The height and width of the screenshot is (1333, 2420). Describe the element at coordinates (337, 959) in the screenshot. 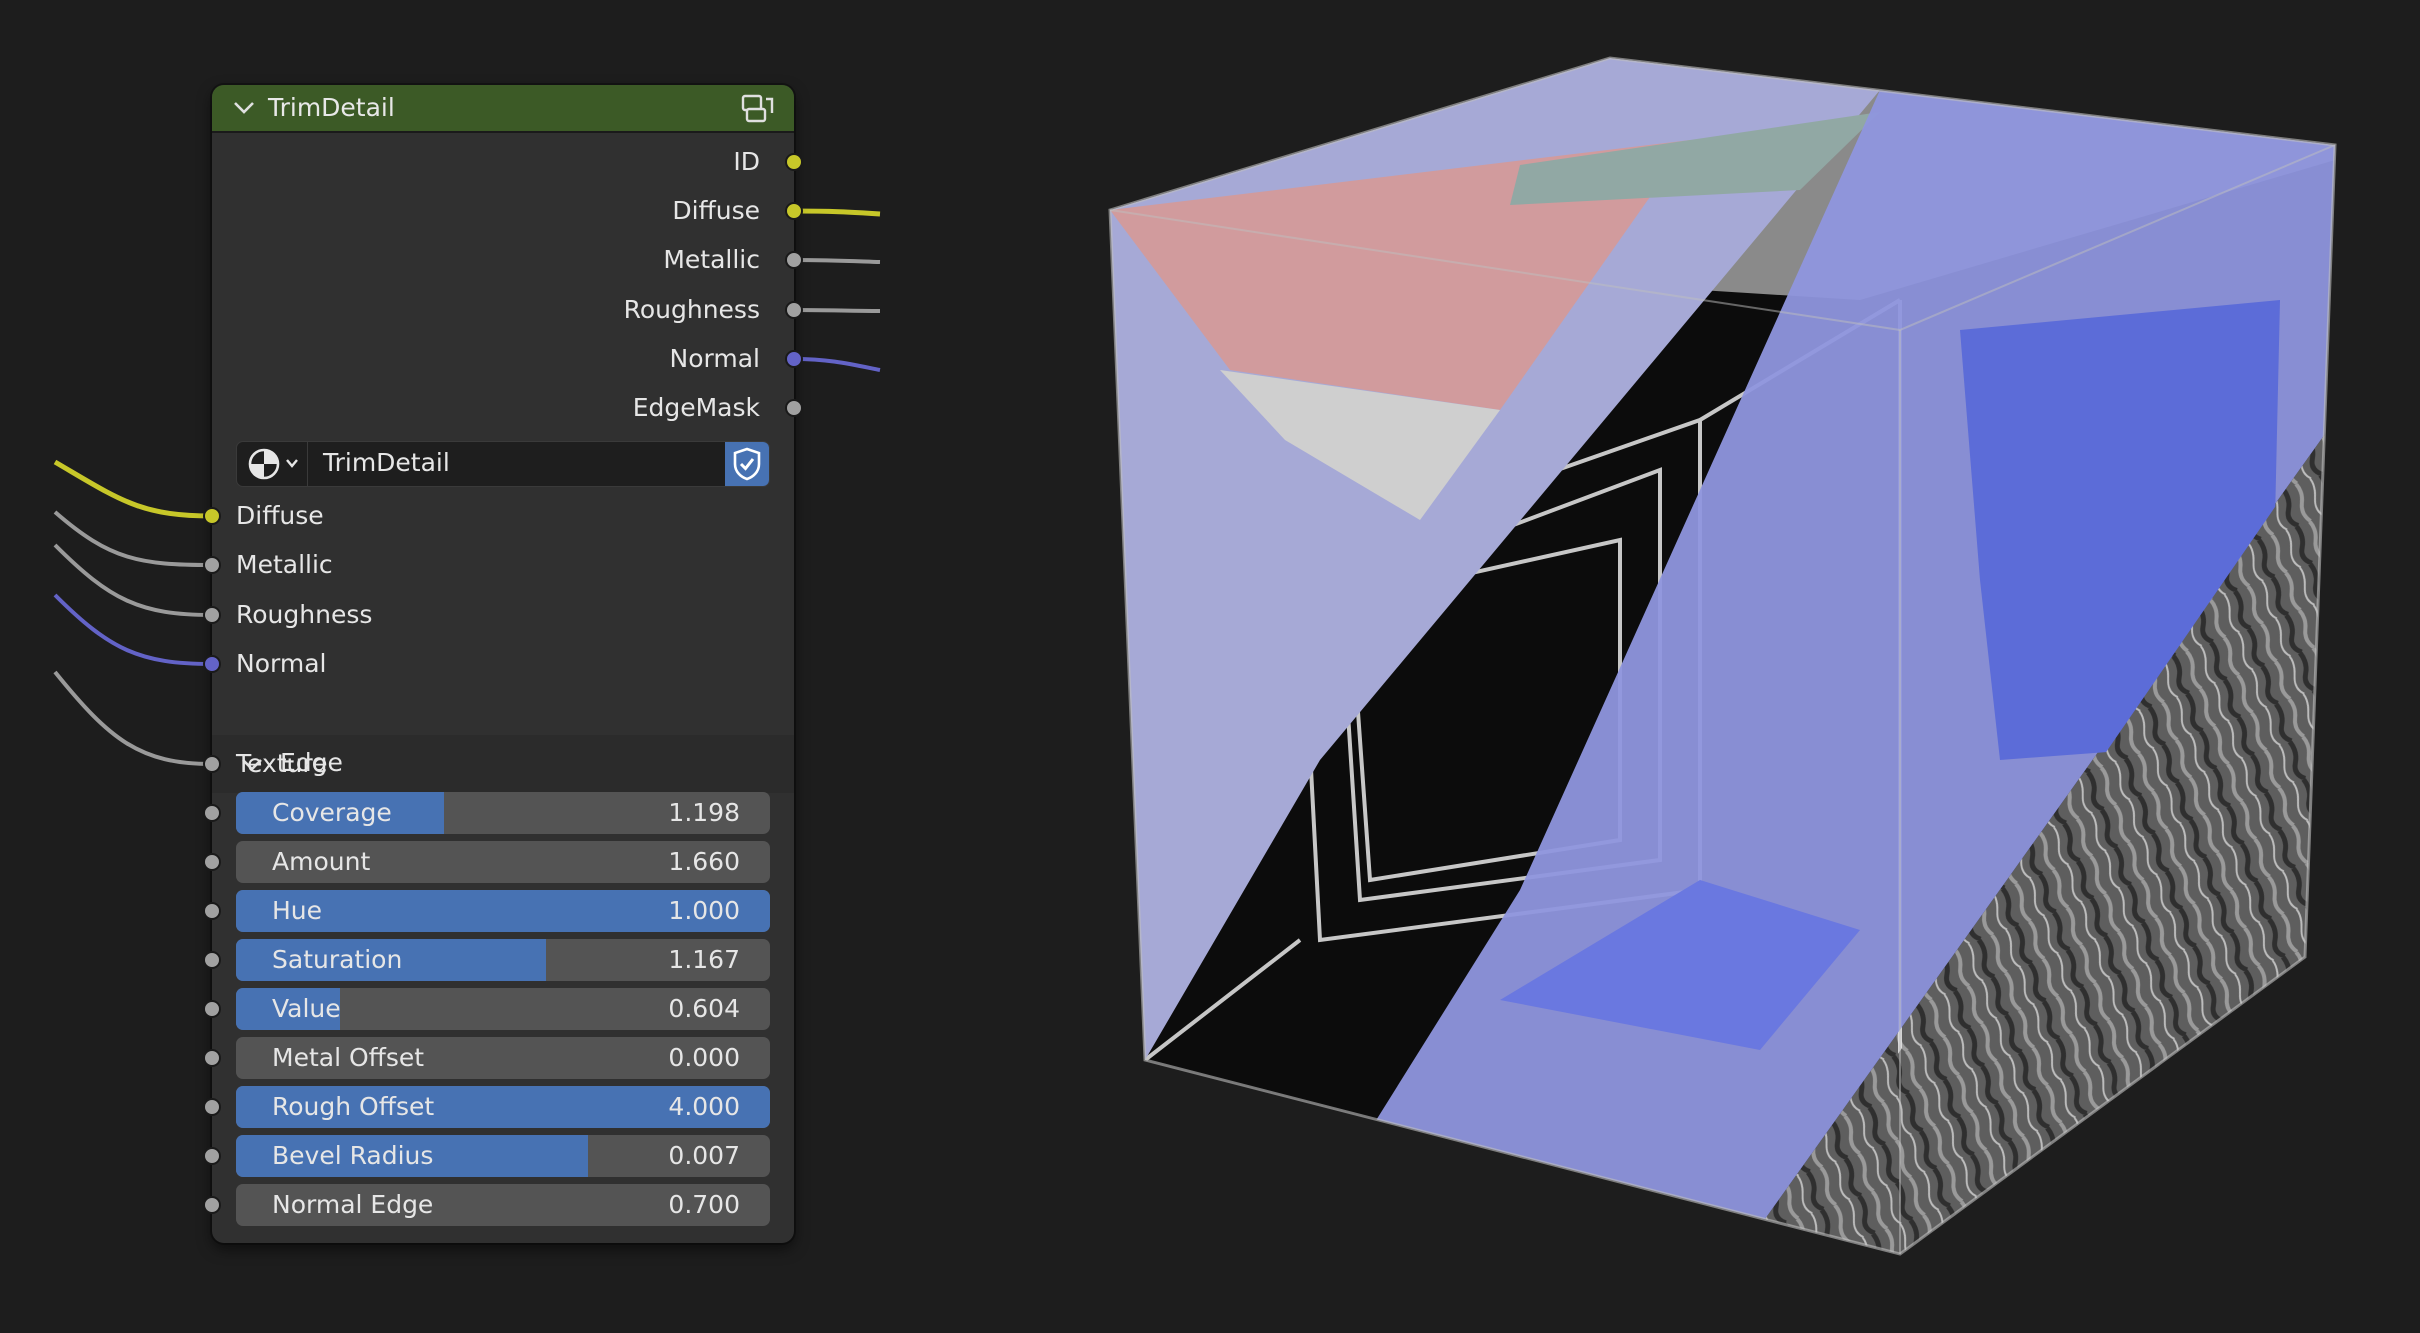

I see `slider-label: Saturation` at that location.